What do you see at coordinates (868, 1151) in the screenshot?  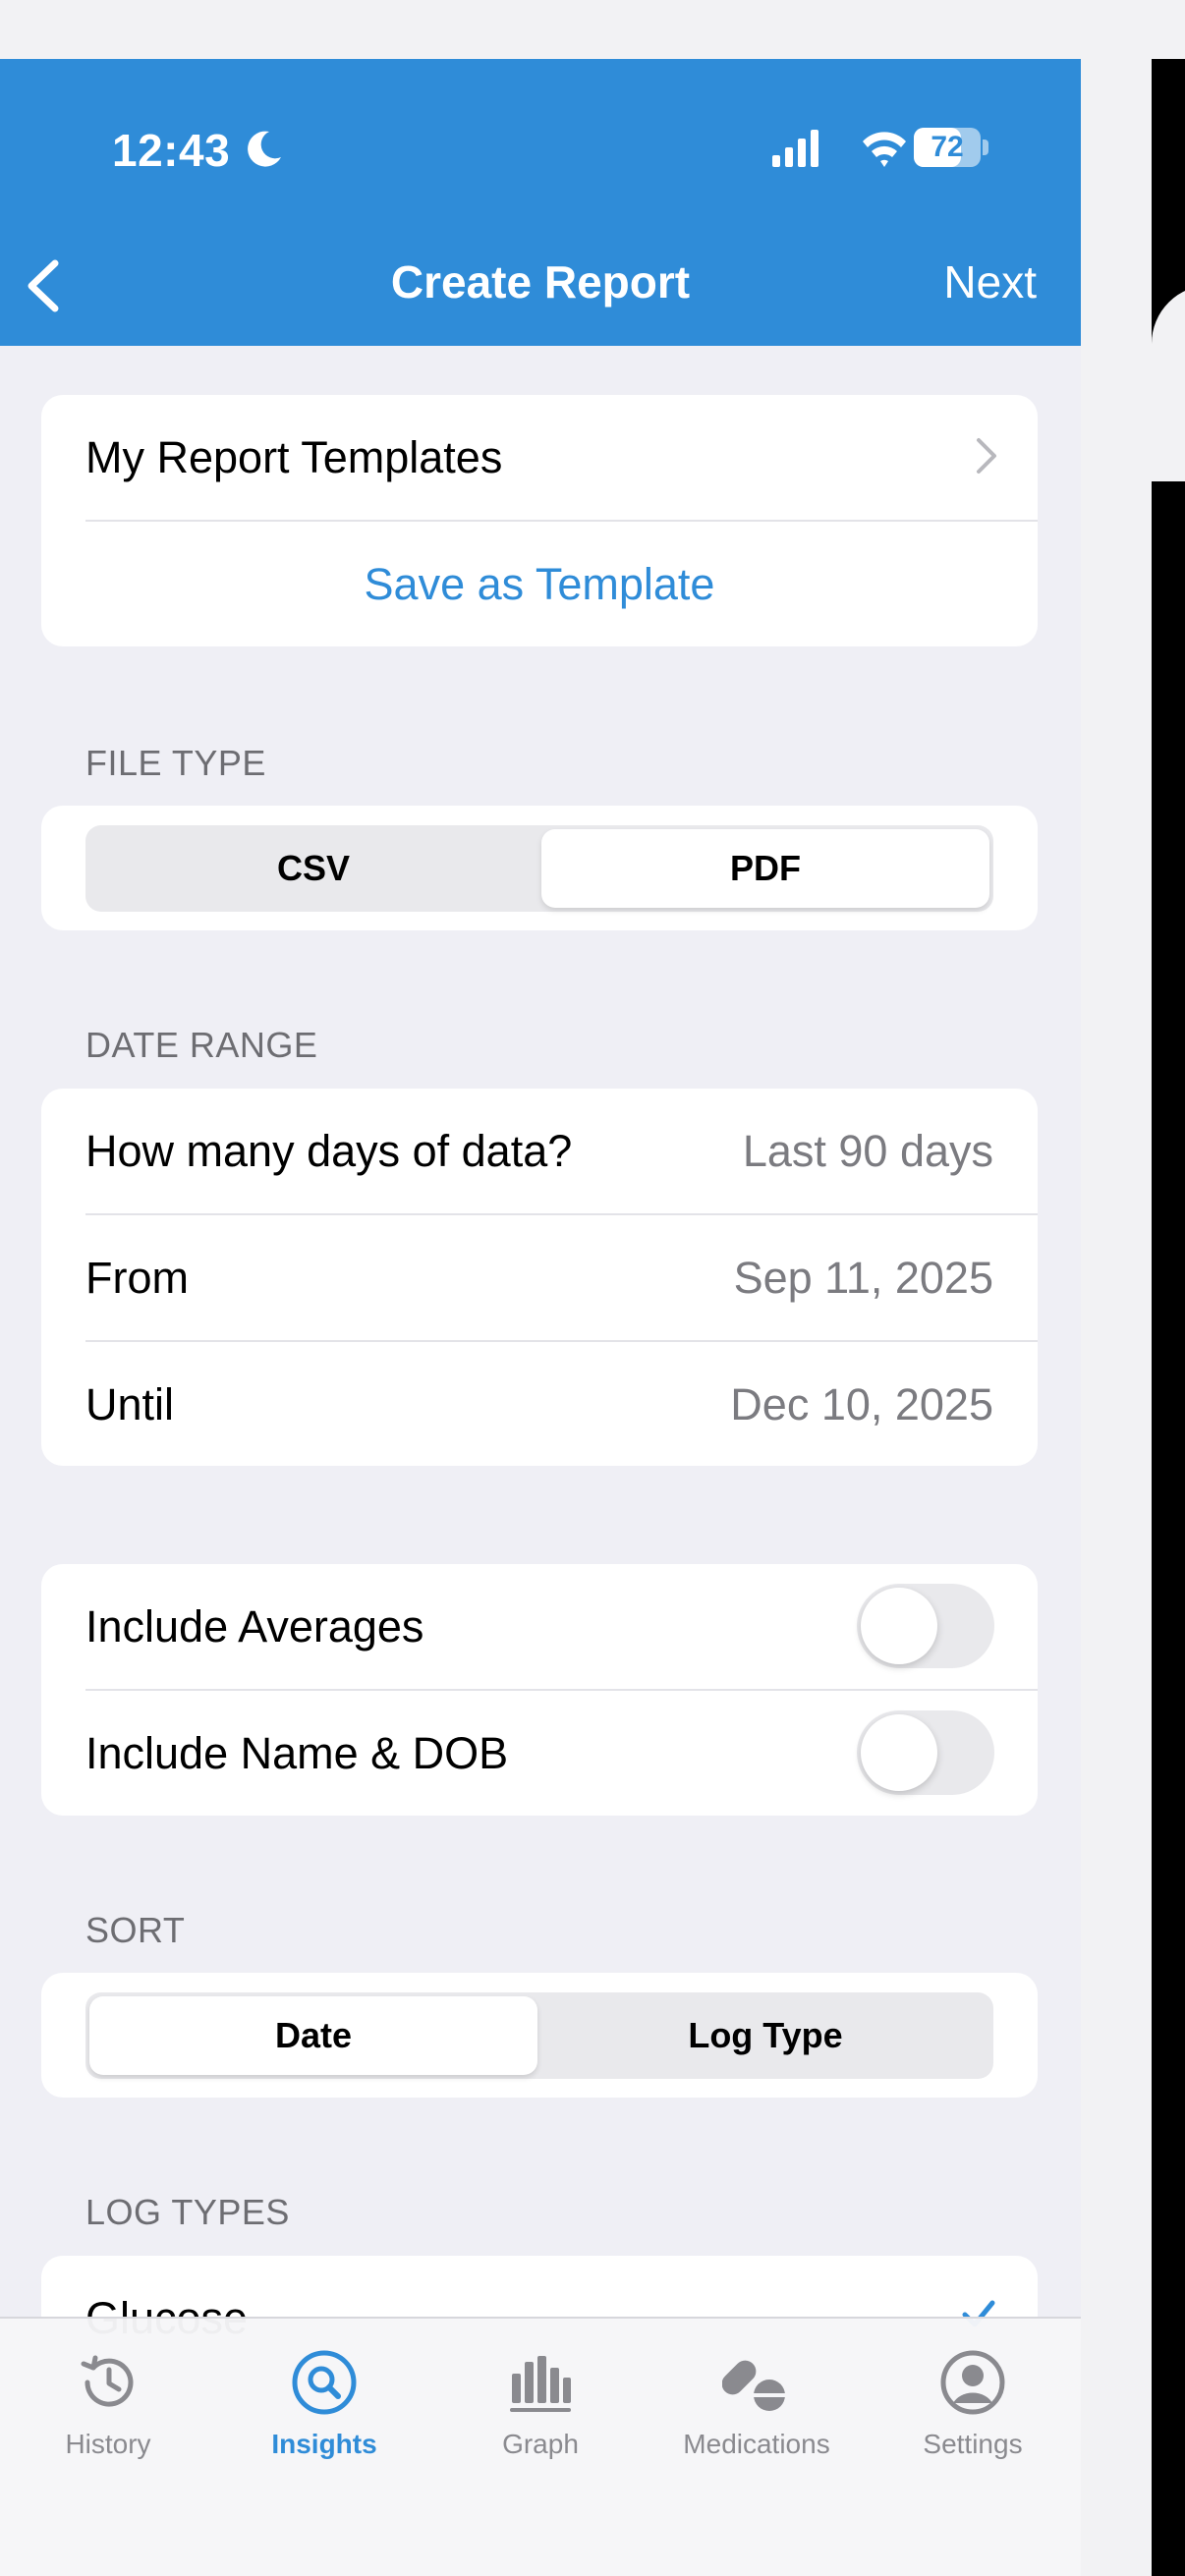 I see `days-of-data-value: Last 90 days` at bounding box center [868, 1151].